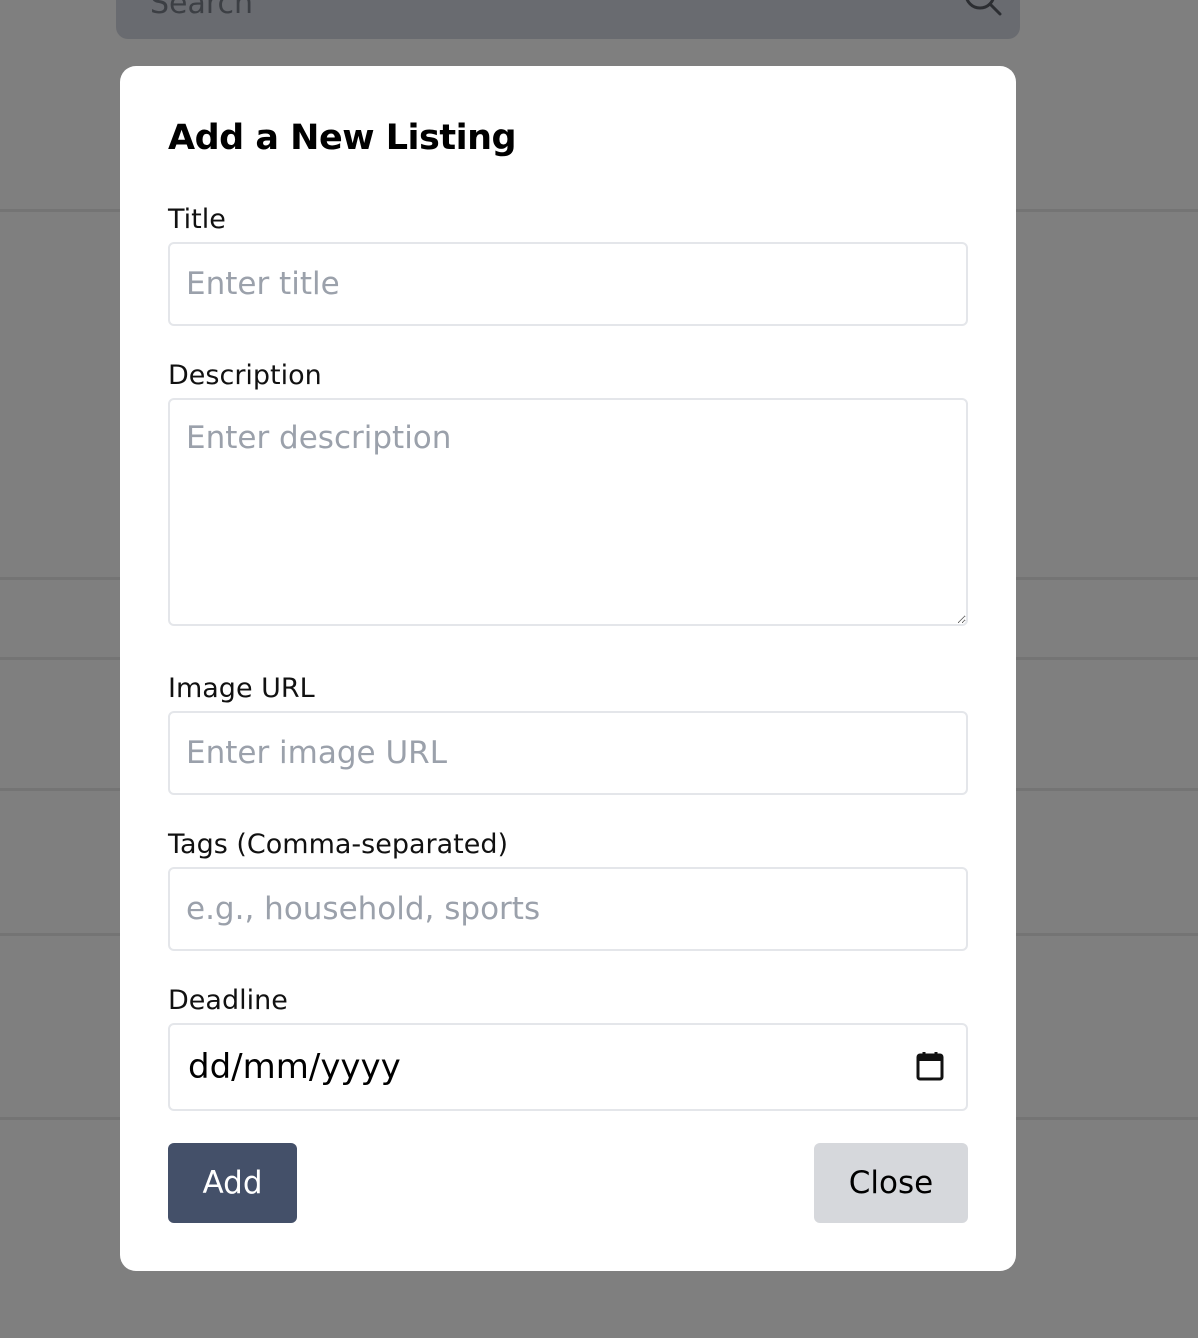 The image size is (1198, 1338). Describe the element at coordinates (241, 688) in the screenshot. I see `image-url-label: Image URL` at that location.